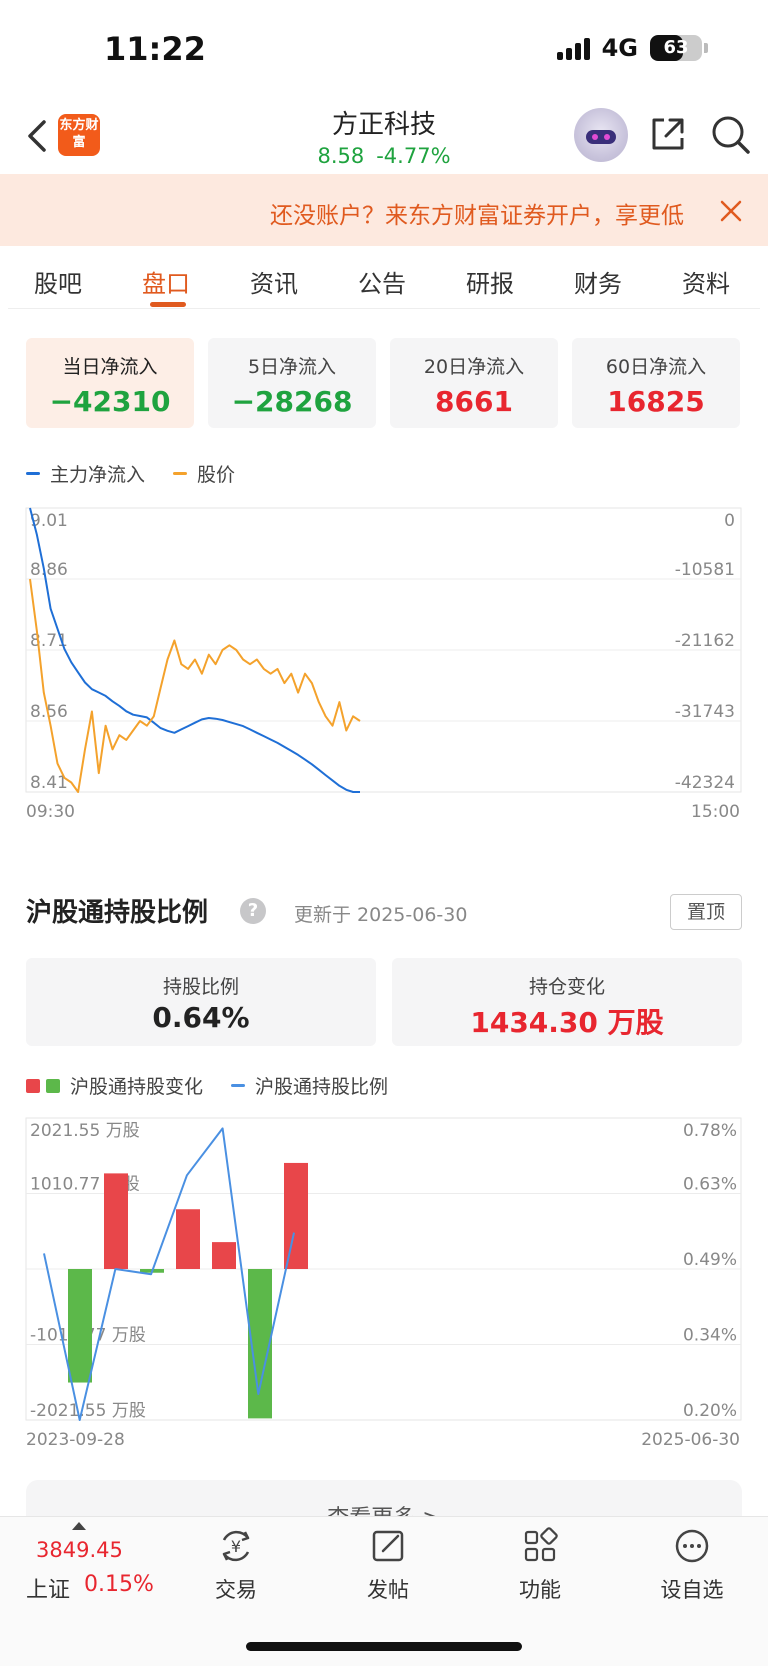  What do you see at coordinates (692, 1546) in the screenshot?
I see `more-dots-icon` at bounding box center [692, 1546].